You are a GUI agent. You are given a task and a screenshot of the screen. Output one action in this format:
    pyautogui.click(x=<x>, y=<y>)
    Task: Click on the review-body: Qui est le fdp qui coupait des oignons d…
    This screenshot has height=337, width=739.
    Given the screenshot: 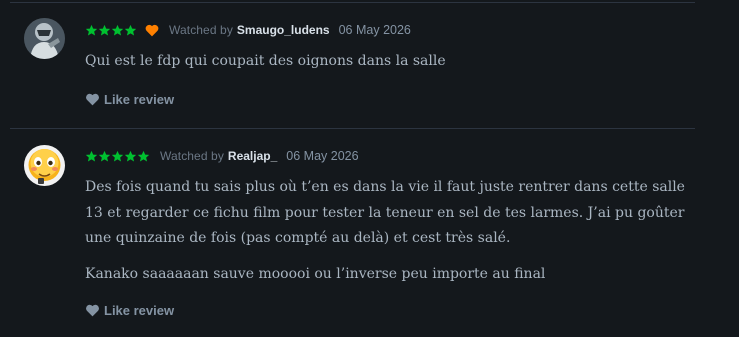 What is the action you would take?
    pyautogui.click(x=392, y=67)
    